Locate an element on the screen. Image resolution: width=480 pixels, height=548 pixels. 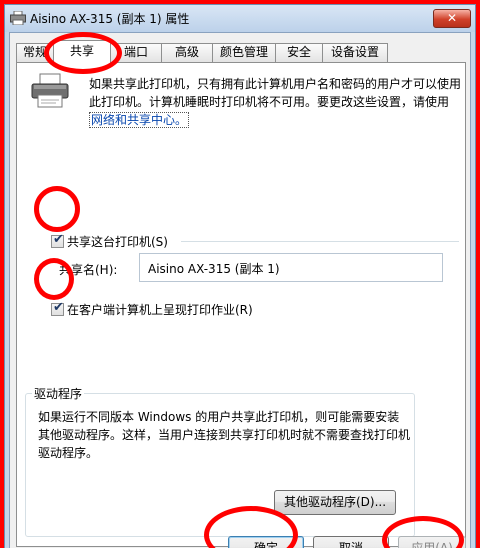
share-printer-checkbox: ✔ 共享这台打印机(S) is located at coordinates (109, 241).